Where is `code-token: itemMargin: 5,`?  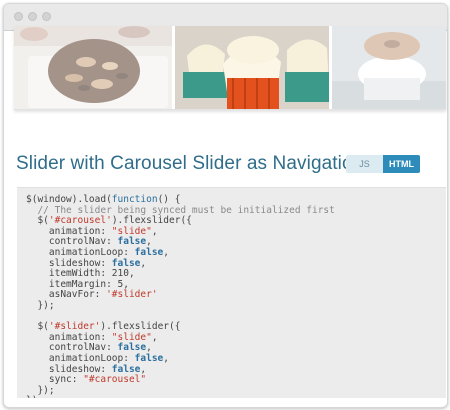 code-token: itemMargin: 5, is located at coordinates (77, 284).